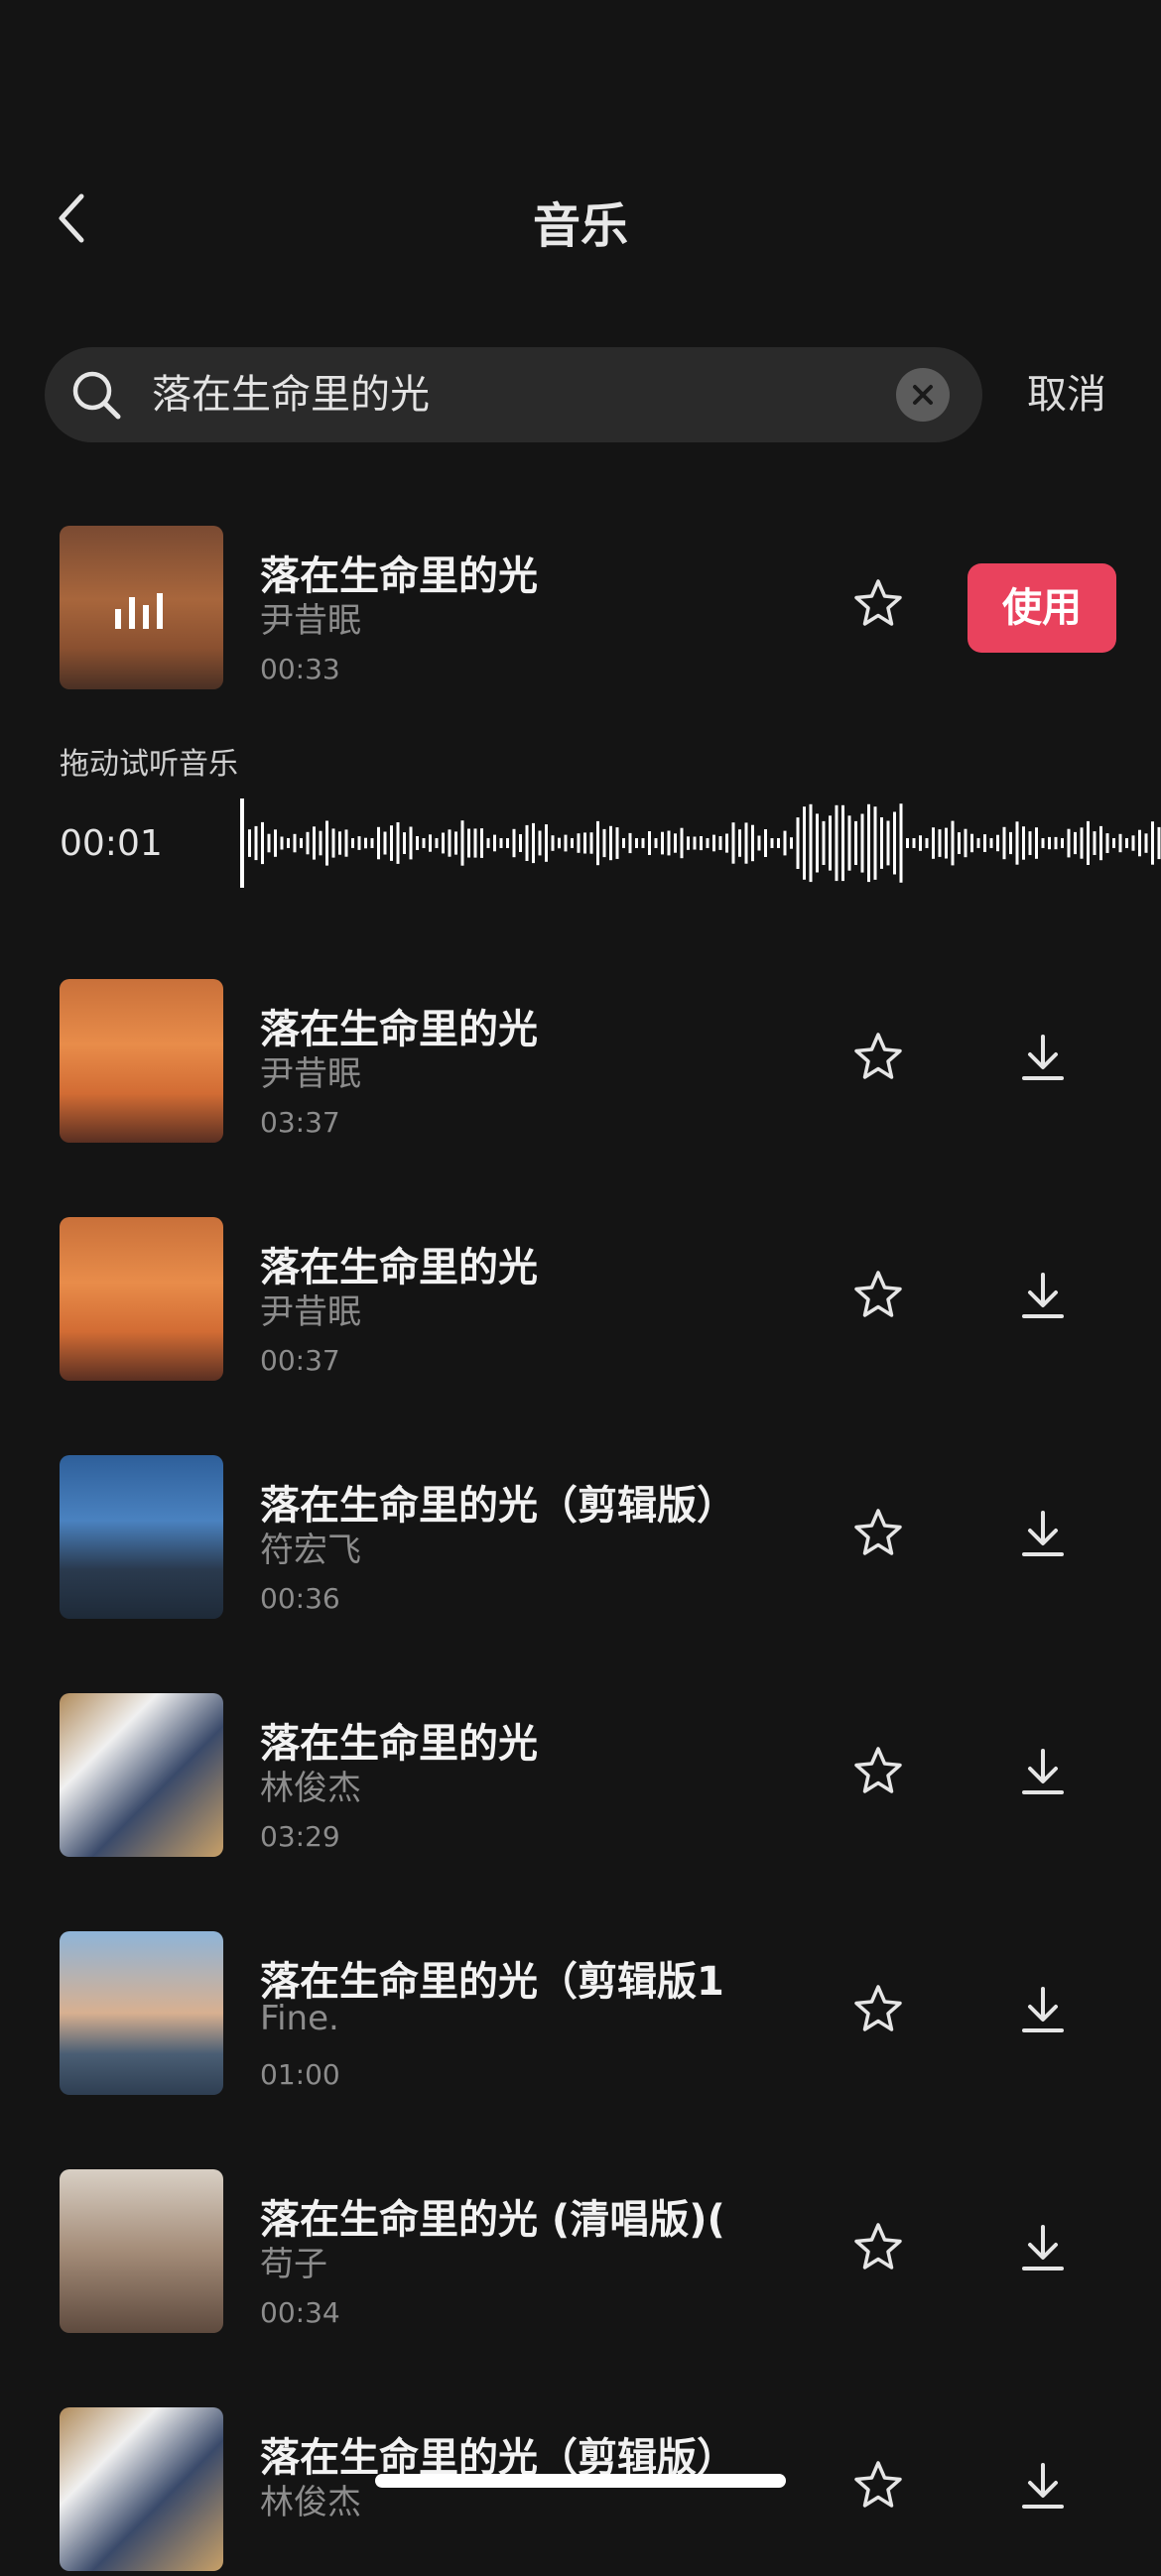 Image resolution: width=1161 pixels, height=2576 pixels. What do you see at coordinates (580, 218) in the screenshot?
I see `header: 音乐` at bounding box center [580, 218].